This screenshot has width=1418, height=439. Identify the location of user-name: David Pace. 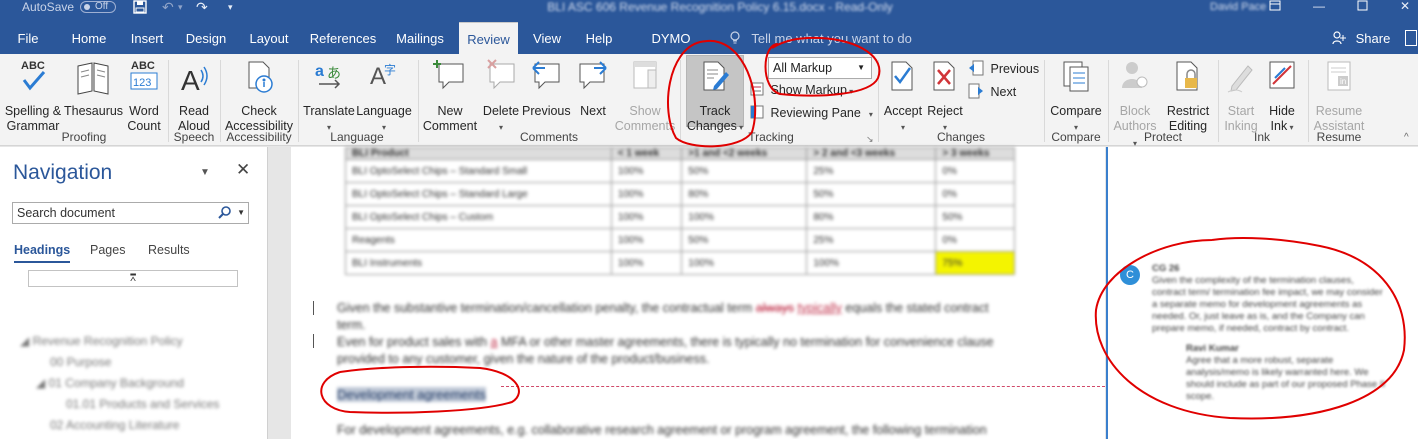
(1238, 7).